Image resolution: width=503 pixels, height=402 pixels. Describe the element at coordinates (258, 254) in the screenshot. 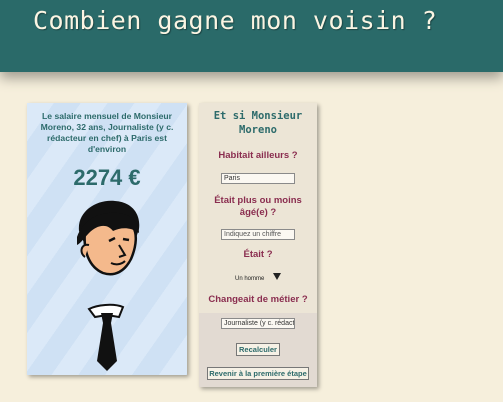

I see `question-gender: Était ?` at that location.